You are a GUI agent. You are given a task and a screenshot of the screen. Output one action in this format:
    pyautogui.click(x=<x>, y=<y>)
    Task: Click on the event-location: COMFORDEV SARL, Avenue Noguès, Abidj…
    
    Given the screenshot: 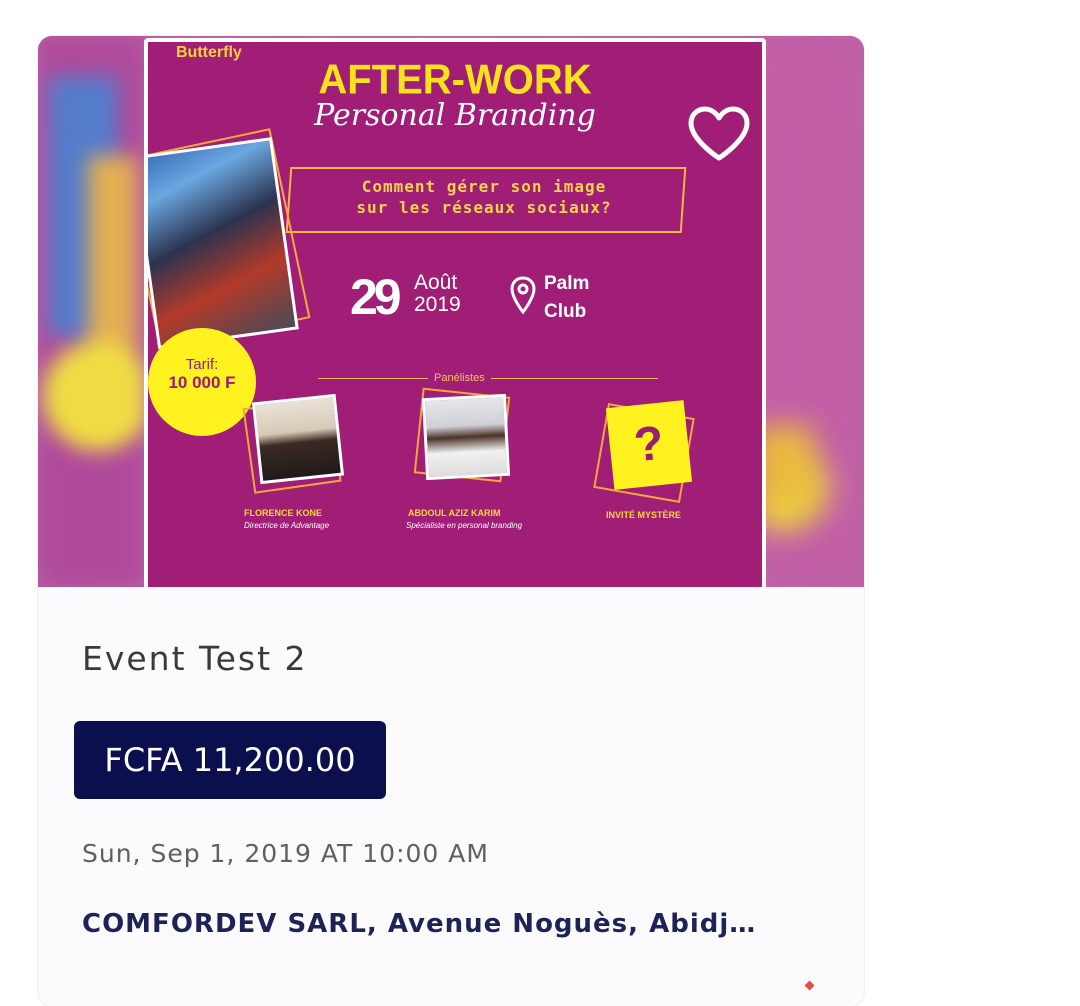 What is the action you would take?
    pyautogui.click(x=419, y=924)
    